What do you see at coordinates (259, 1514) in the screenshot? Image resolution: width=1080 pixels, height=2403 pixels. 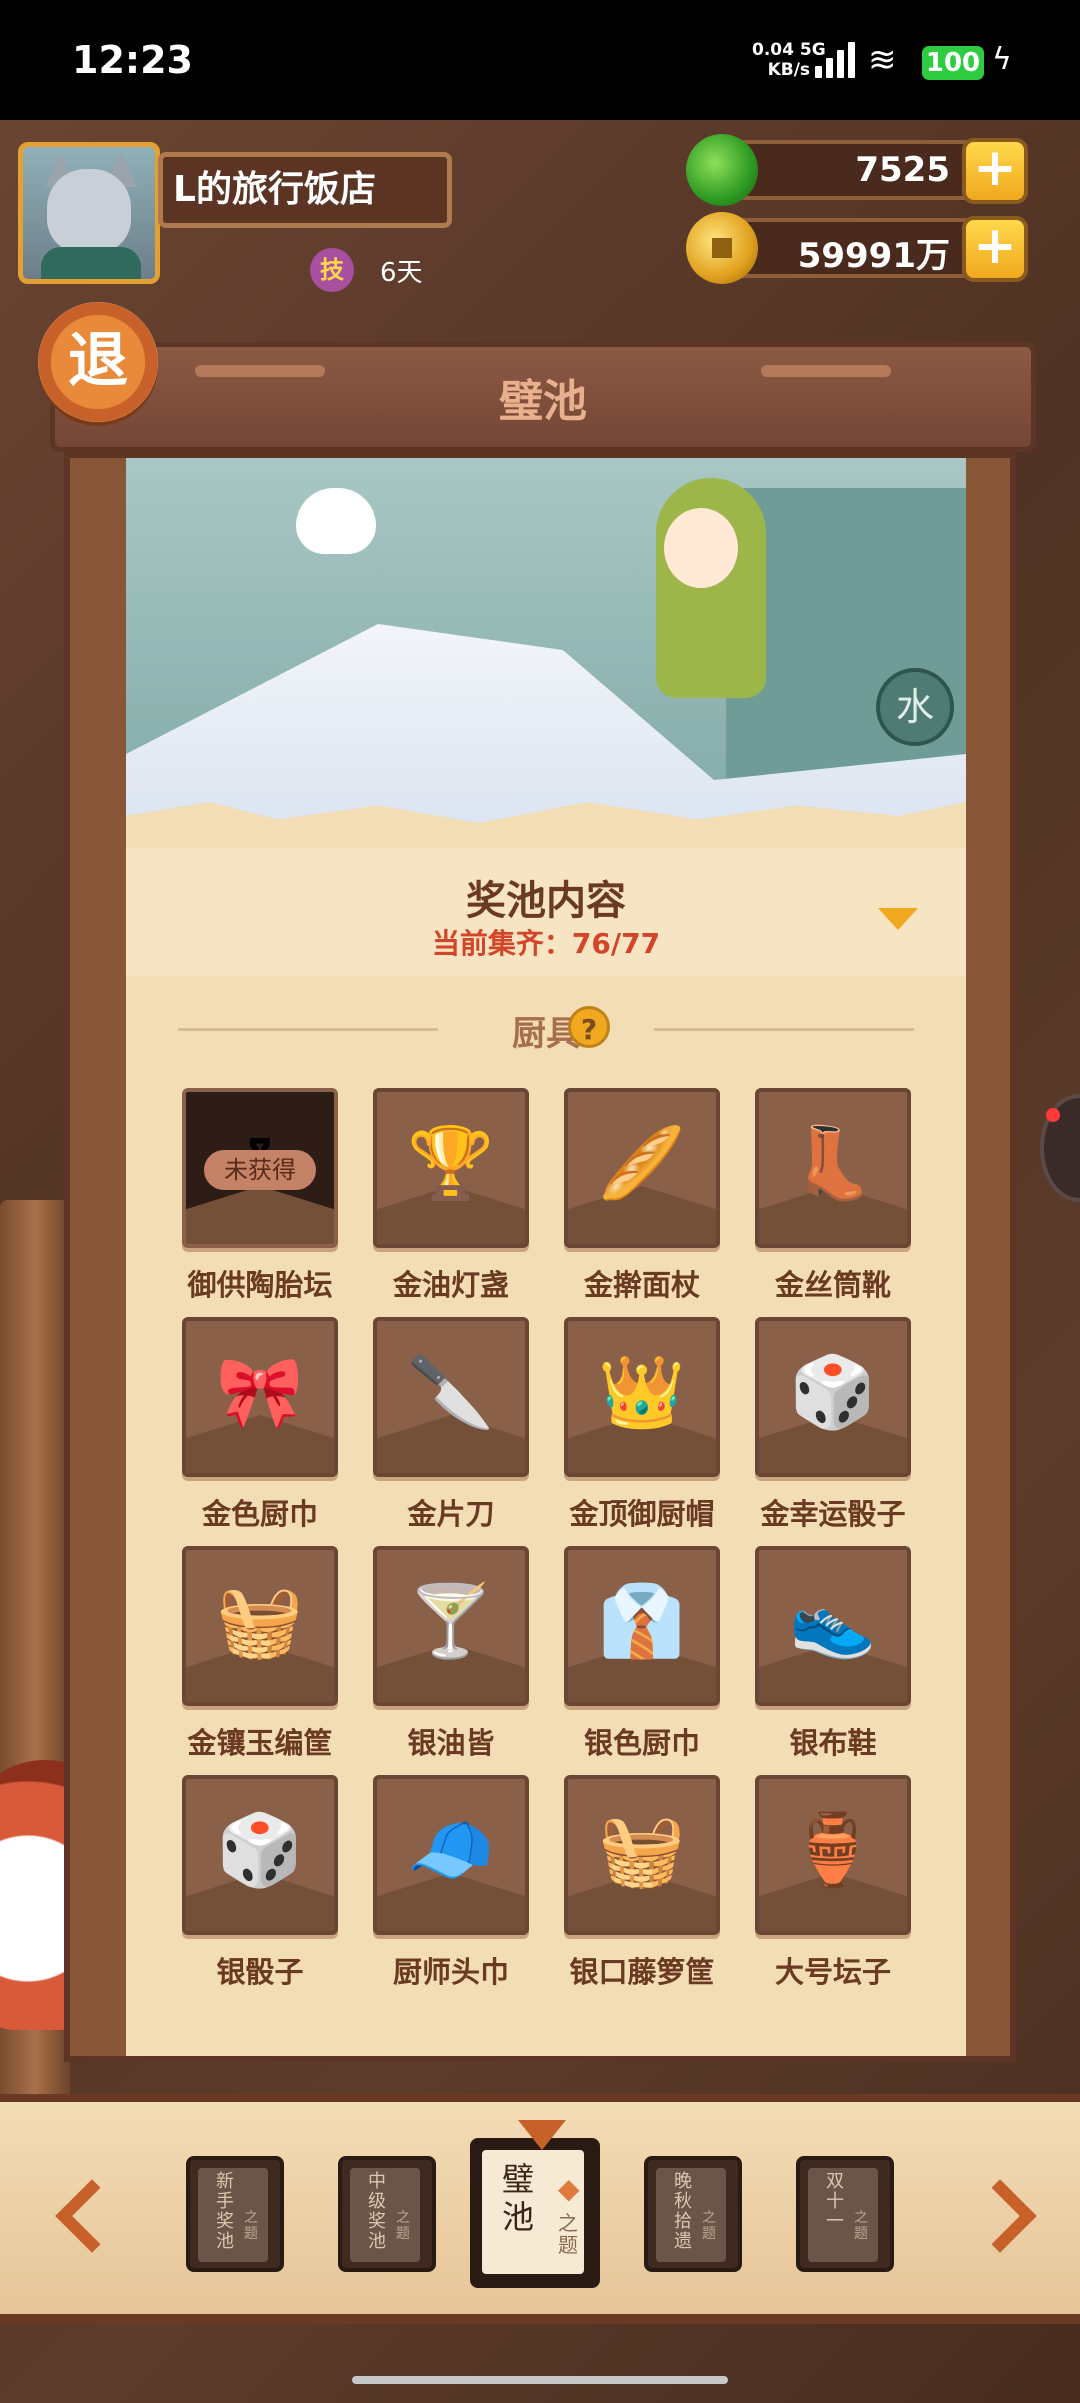 I see `item-name: 金色厨巾` at bounding box center [259, 1514].